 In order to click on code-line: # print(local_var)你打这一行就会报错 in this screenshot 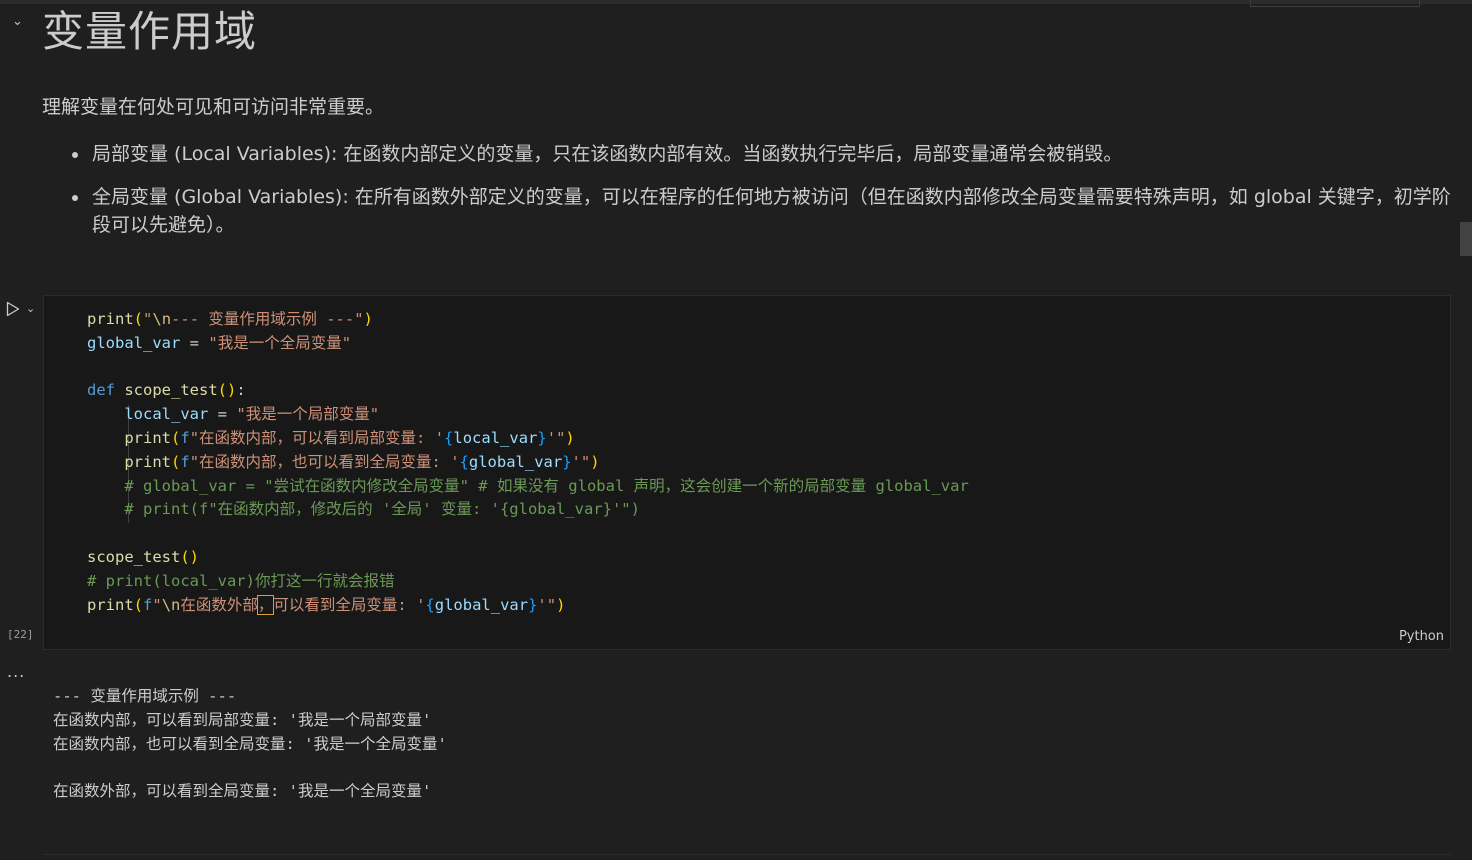, I will do `click(528, 582)`.